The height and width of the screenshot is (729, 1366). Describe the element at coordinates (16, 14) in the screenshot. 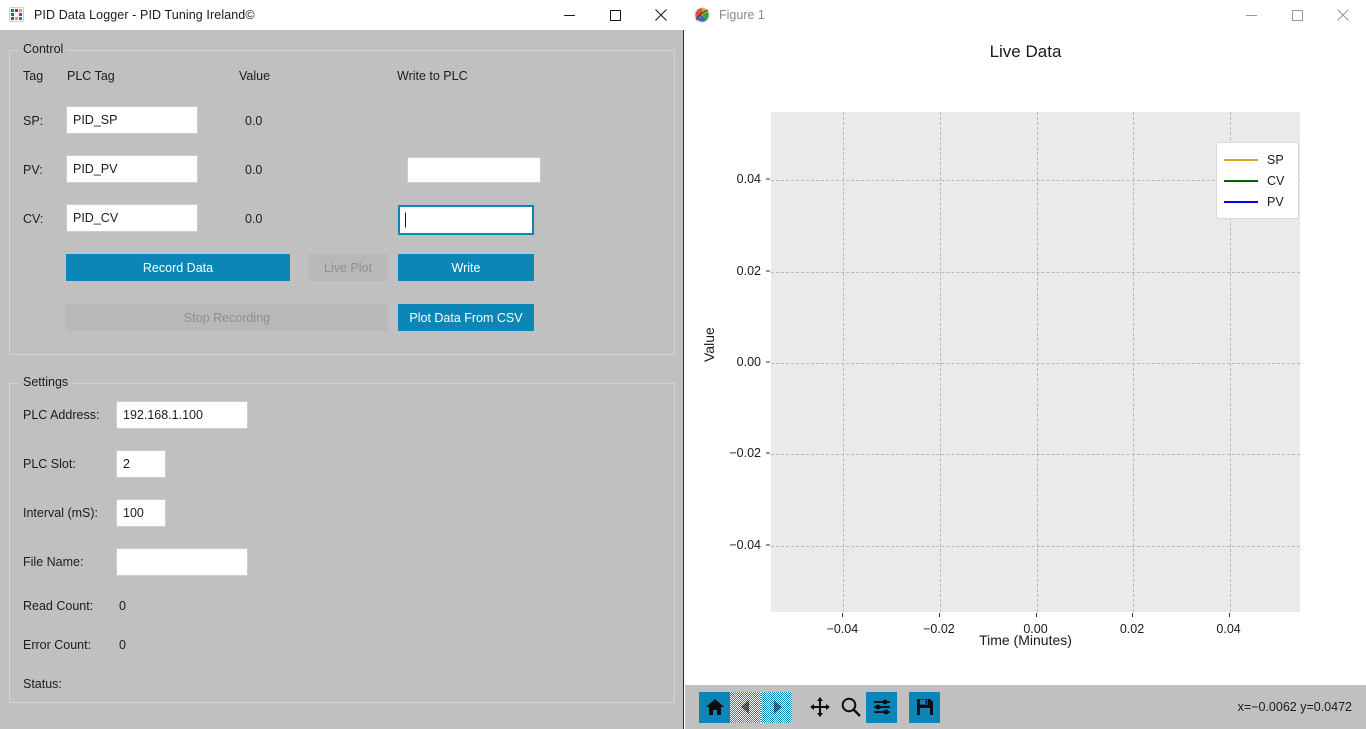

I see `dot-grid-icon` at that location.